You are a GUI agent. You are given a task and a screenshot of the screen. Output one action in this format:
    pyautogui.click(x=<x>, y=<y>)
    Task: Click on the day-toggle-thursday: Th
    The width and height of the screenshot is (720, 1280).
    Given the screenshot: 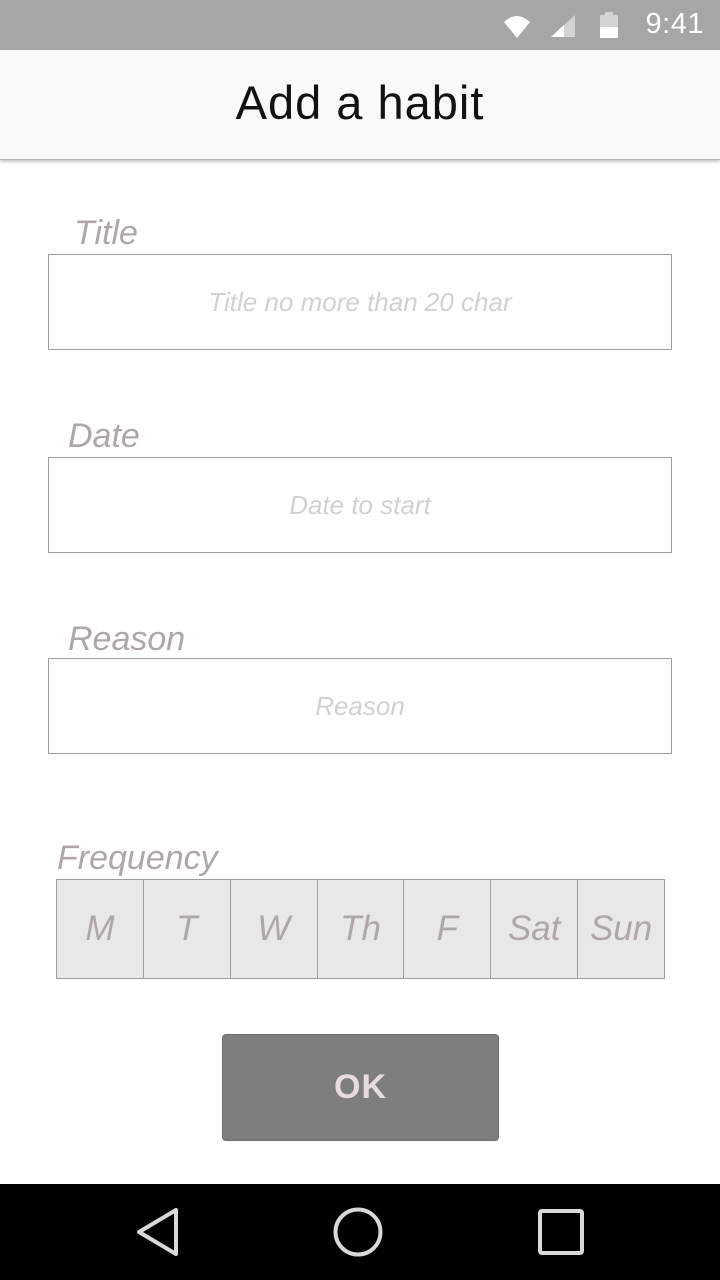 What is the action you would take?
    pyautogui.click(x=361, y=929)
    